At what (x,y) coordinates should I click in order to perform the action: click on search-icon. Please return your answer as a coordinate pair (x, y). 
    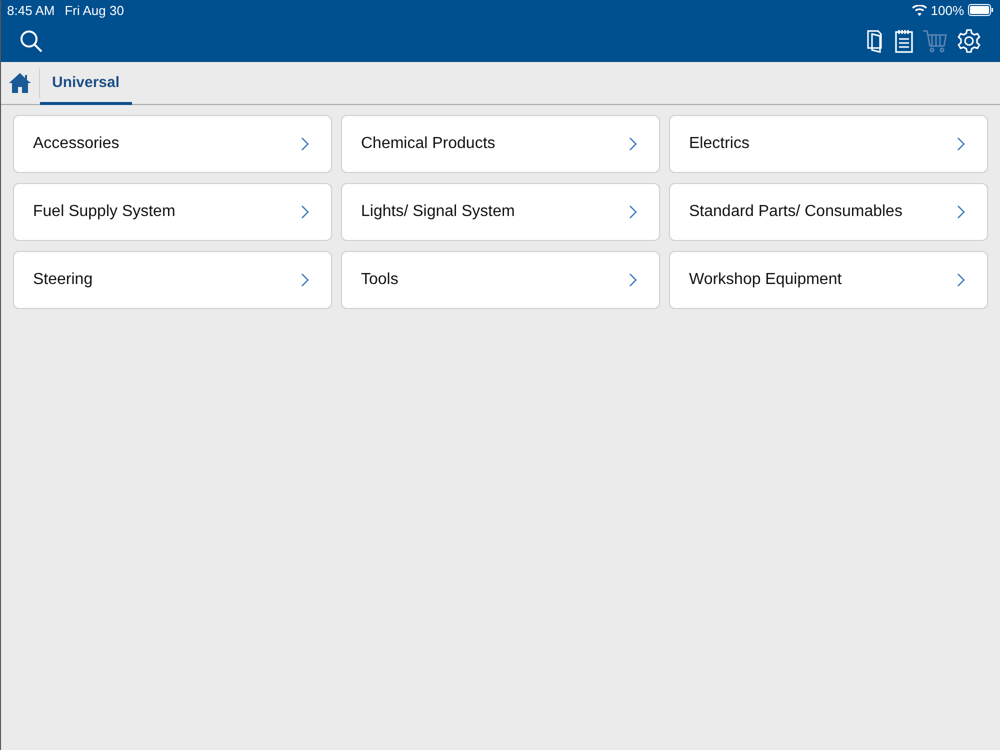
    Looking at the image, I should click on (31, 41).